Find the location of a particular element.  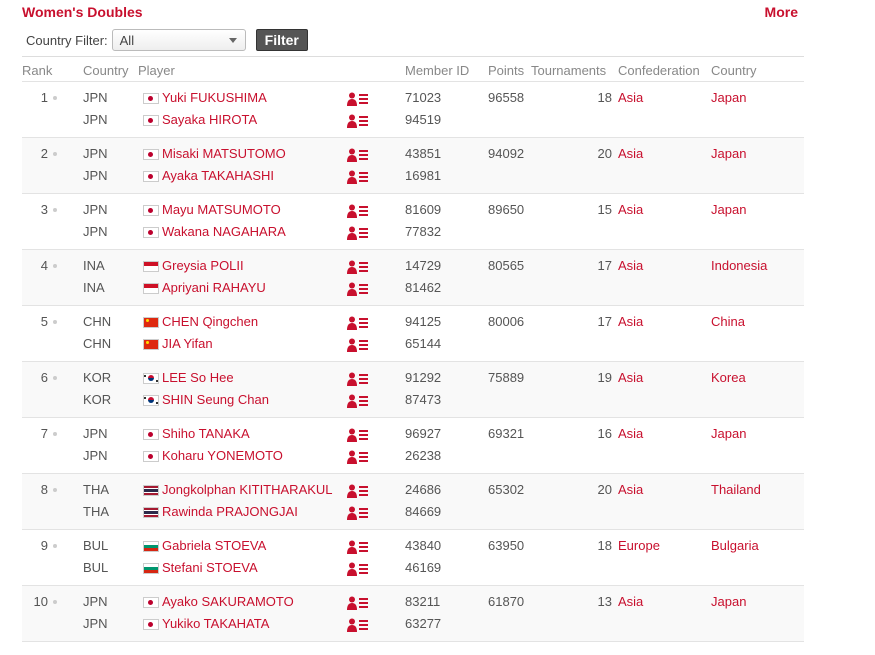

player-country-code: BUL is located at coordinates (96, 567).